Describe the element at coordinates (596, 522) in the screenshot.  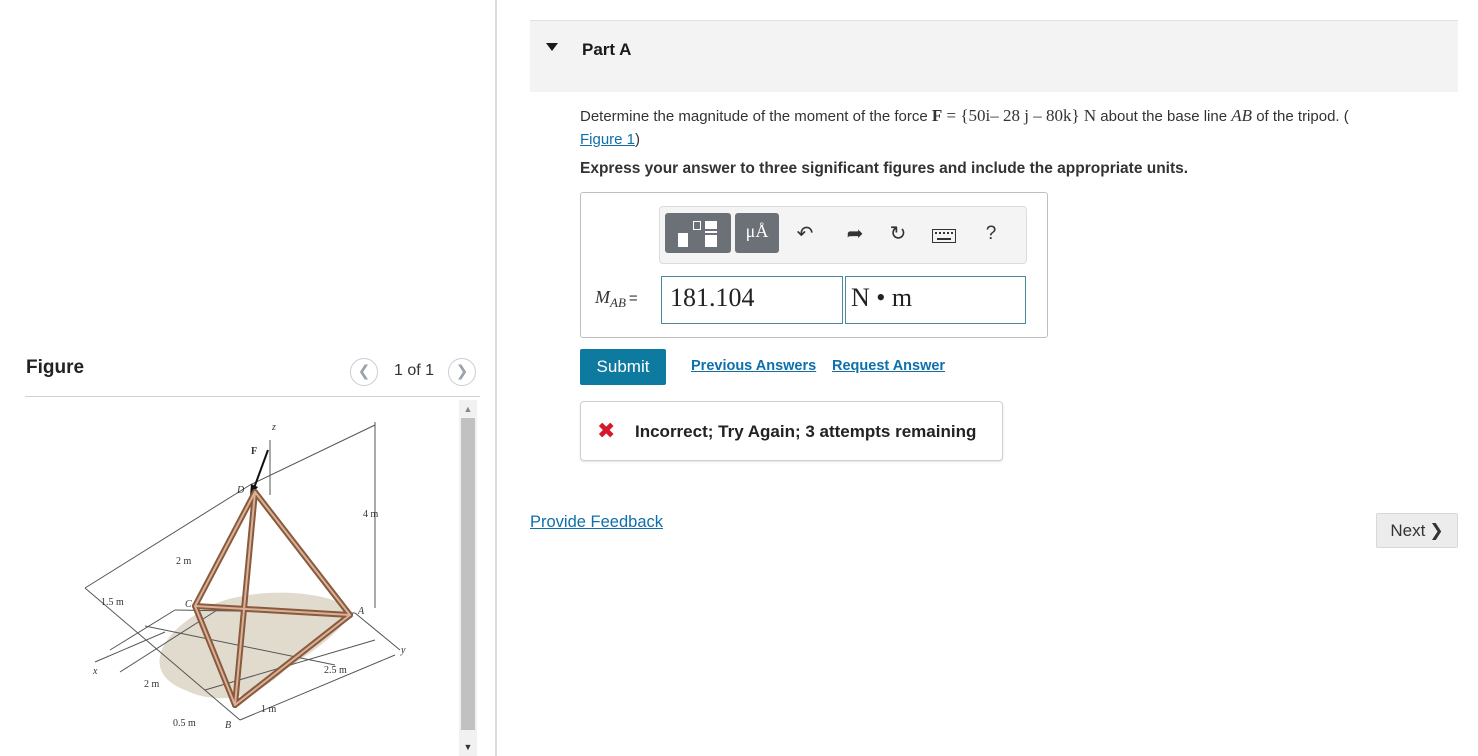
I see `provide-feedback-link: Provide Feedback` at that location.